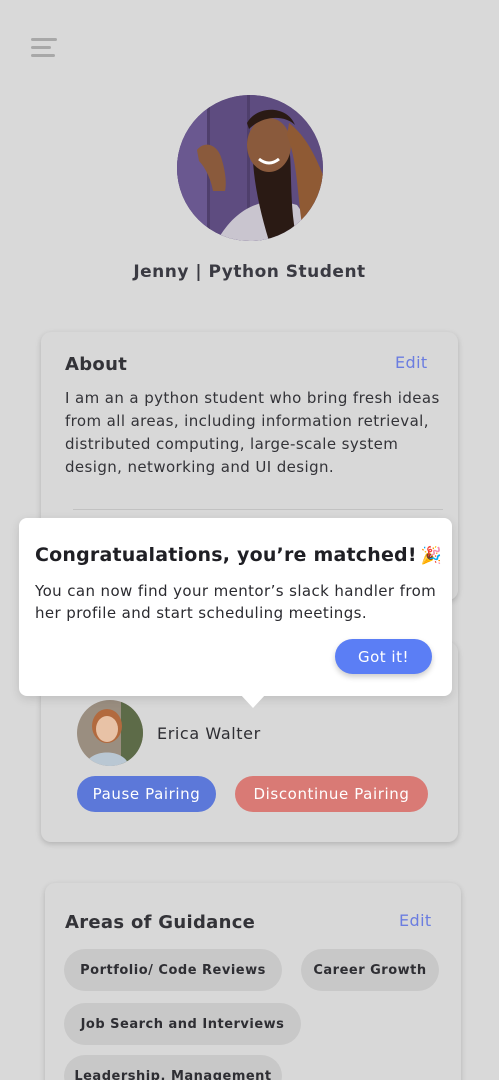 This screenshot has width=499, height=1080. Describe the element at coordinates (110, 733) in the screenshot. I see `mentor-avatar` at that location.